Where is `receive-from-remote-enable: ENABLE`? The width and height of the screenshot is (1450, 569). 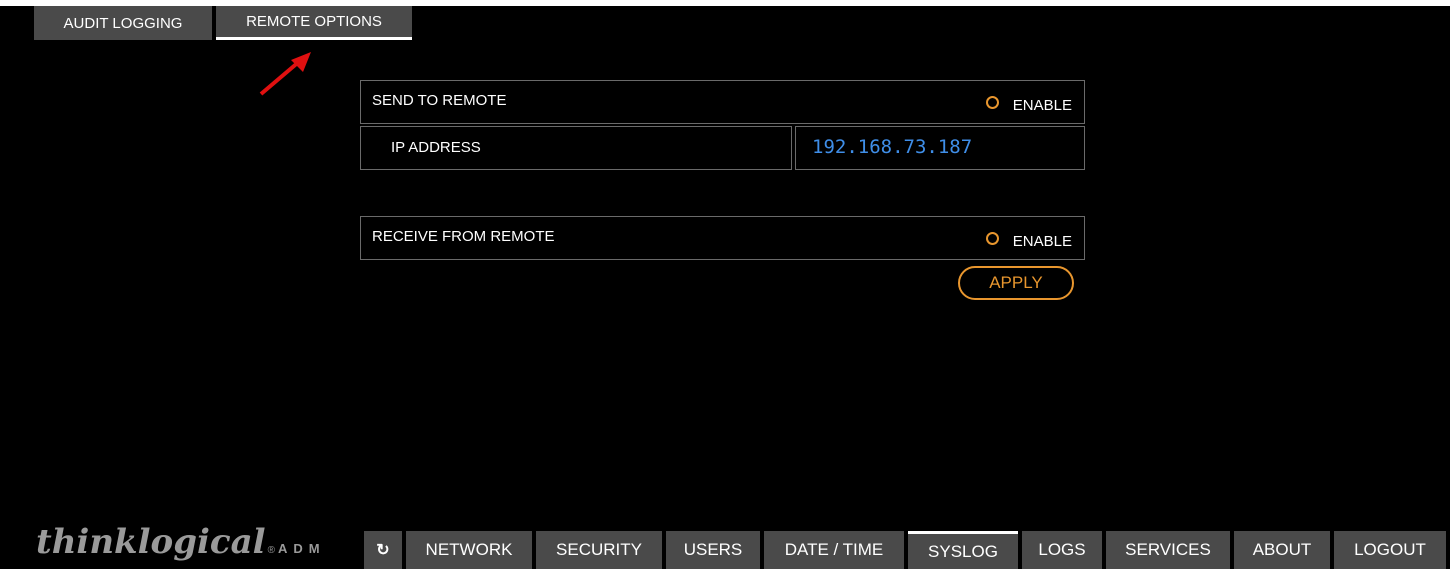 receive-from-remote-enable: ENABLE is located at coordinates (1028, 238).